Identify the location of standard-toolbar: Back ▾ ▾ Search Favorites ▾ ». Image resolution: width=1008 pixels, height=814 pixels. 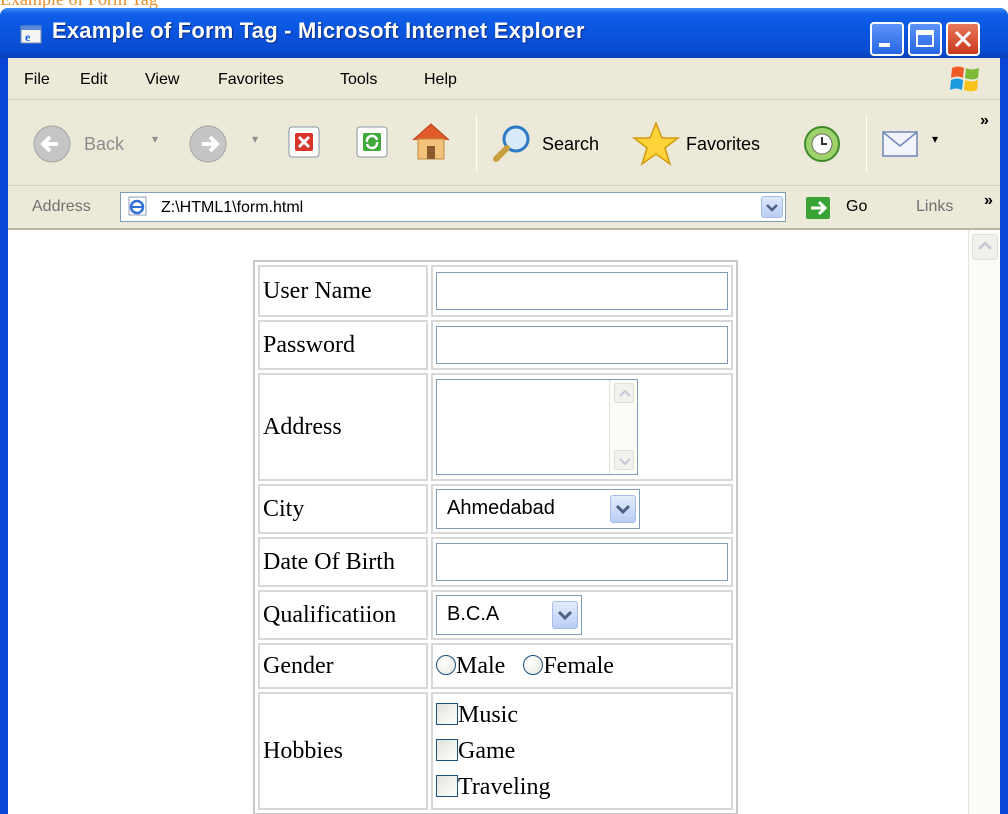
(504, 143).